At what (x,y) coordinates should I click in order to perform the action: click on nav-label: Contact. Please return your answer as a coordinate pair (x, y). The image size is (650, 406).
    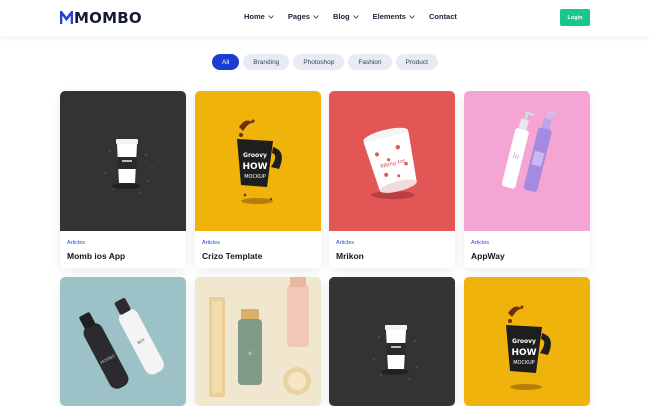
    Looking at the image, I should click on (442, 16).